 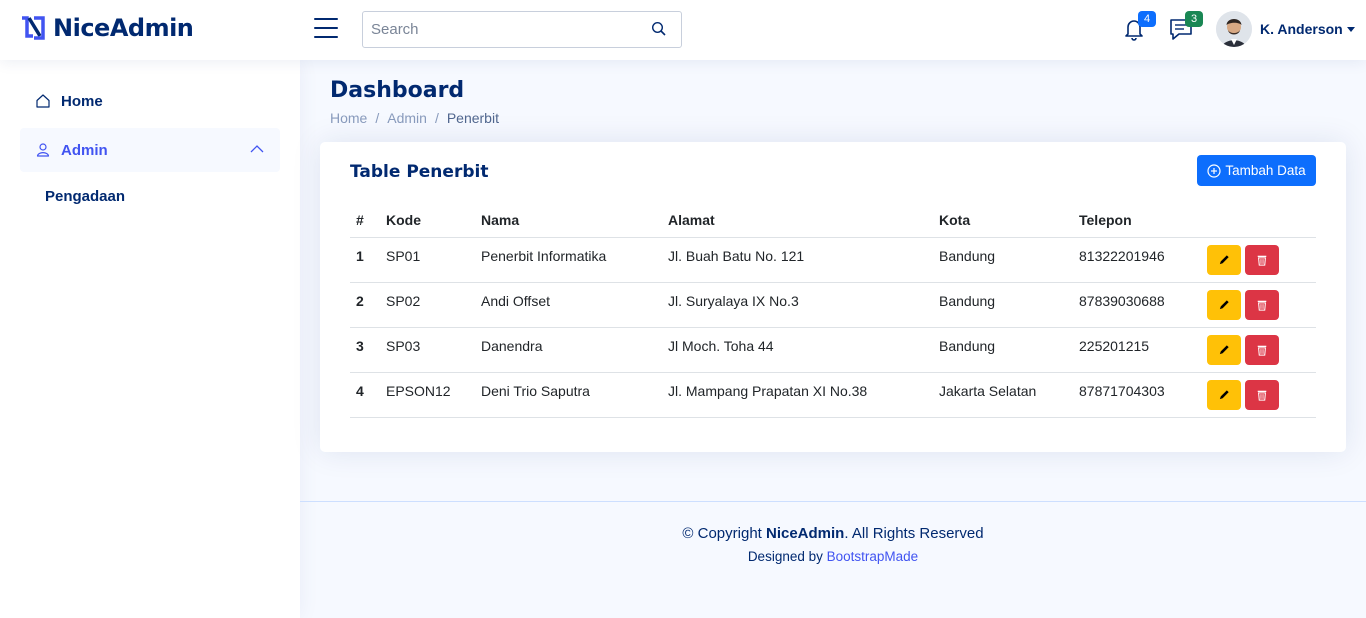 I want to click on sidebar-item-label: Admin, so click(x=84, y=150).